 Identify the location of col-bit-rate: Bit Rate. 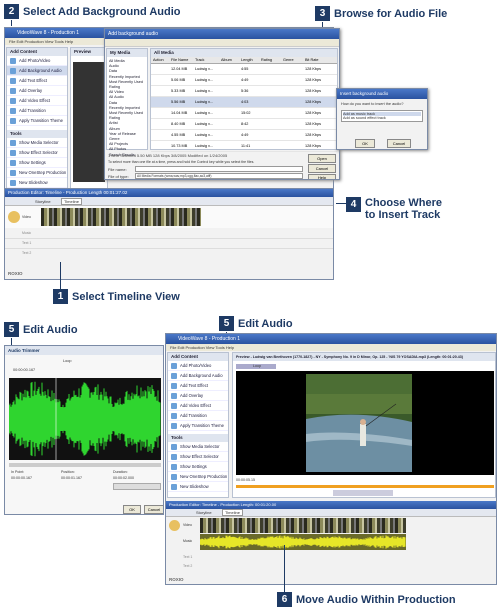
(318, 60).